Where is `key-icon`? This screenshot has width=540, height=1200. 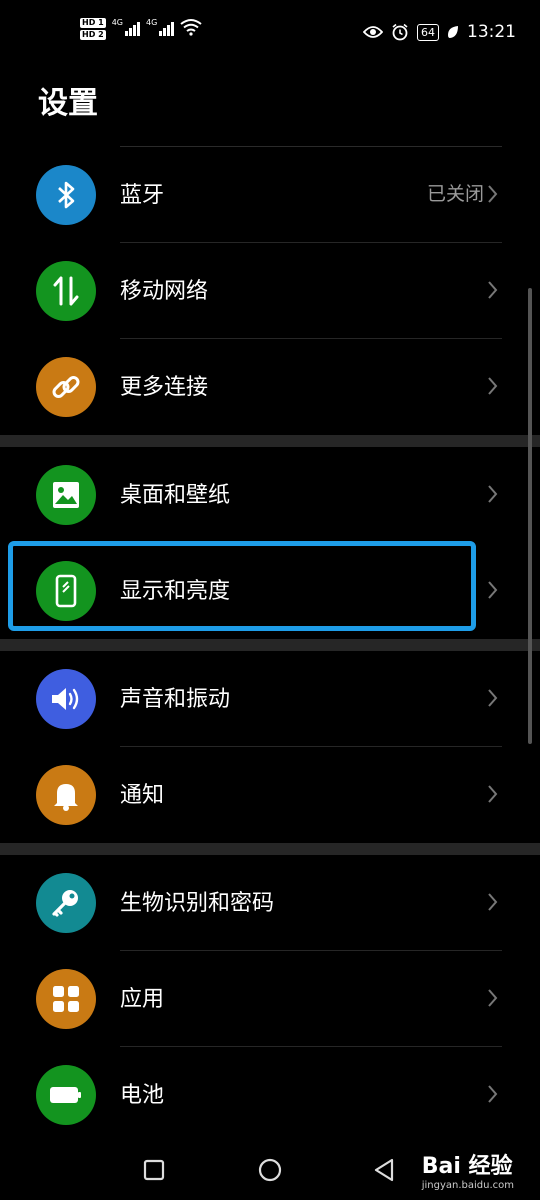 key-icon is located at coordinates (66, 903).